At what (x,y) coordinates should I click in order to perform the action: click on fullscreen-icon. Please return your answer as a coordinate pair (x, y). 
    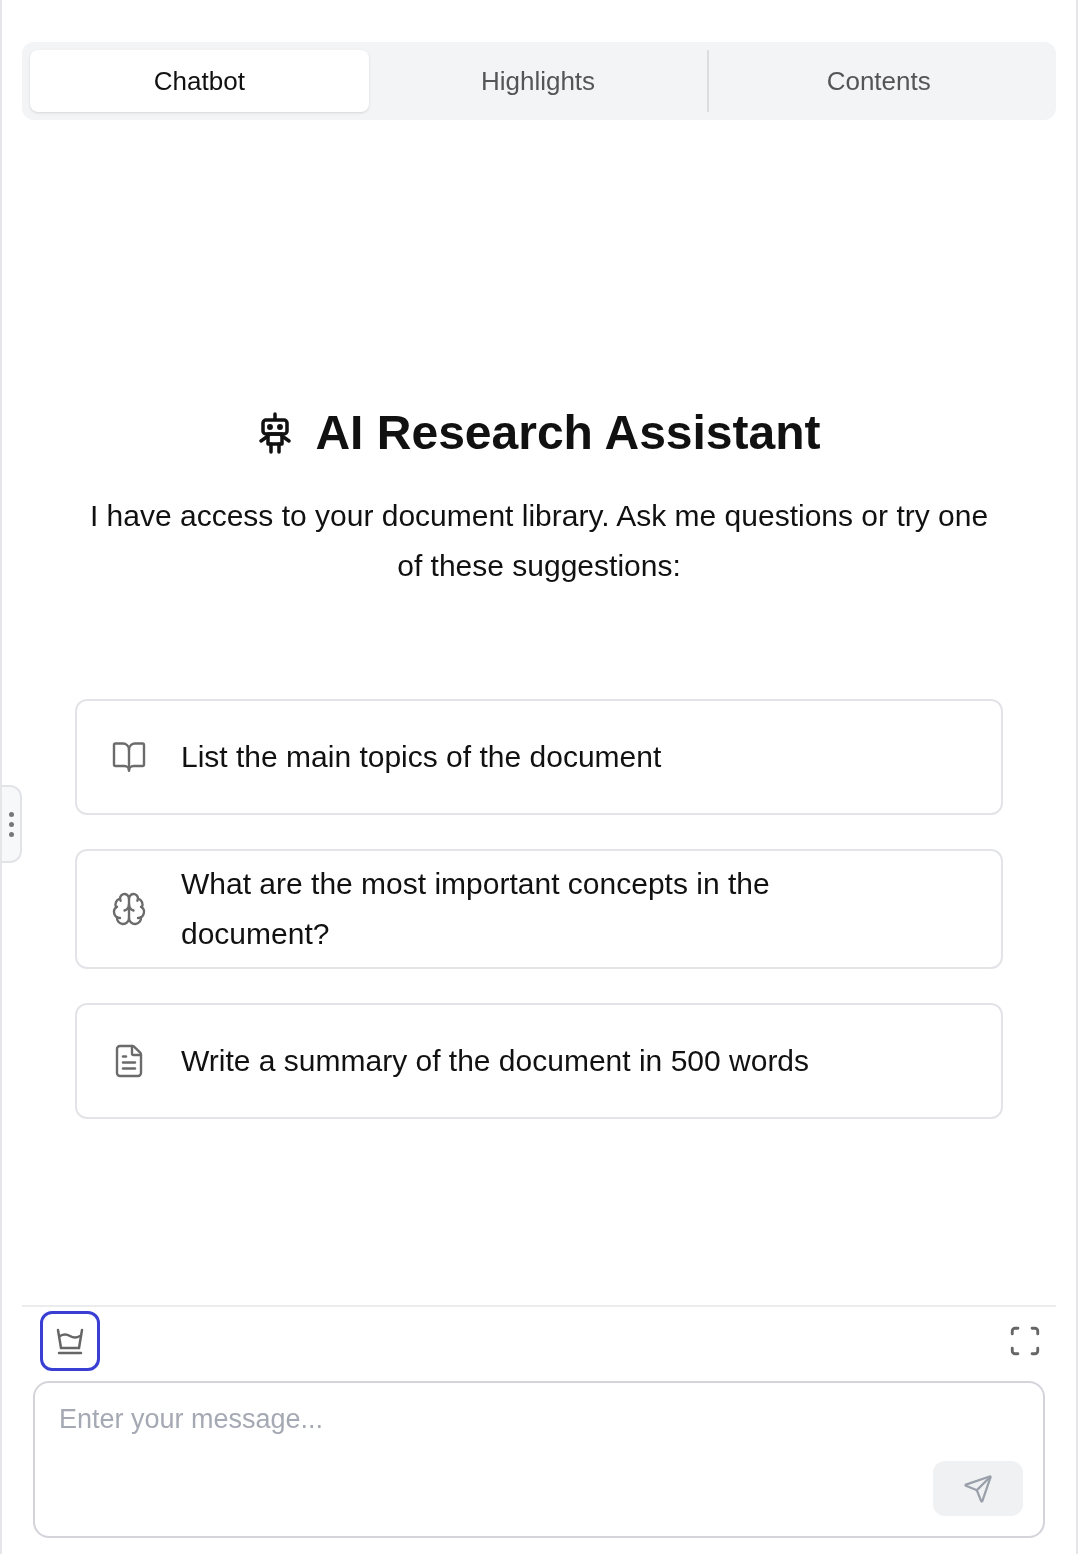
    Looking at the image, I should click on (1025, 1341).